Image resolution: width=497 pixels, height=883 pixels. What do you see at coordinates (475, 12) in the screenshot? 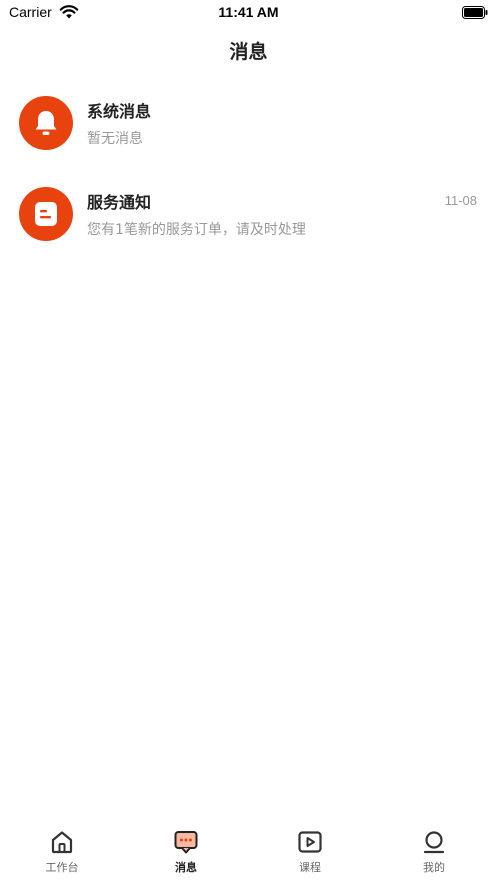
I see `battery-icon` at bounding box center [475, 12].